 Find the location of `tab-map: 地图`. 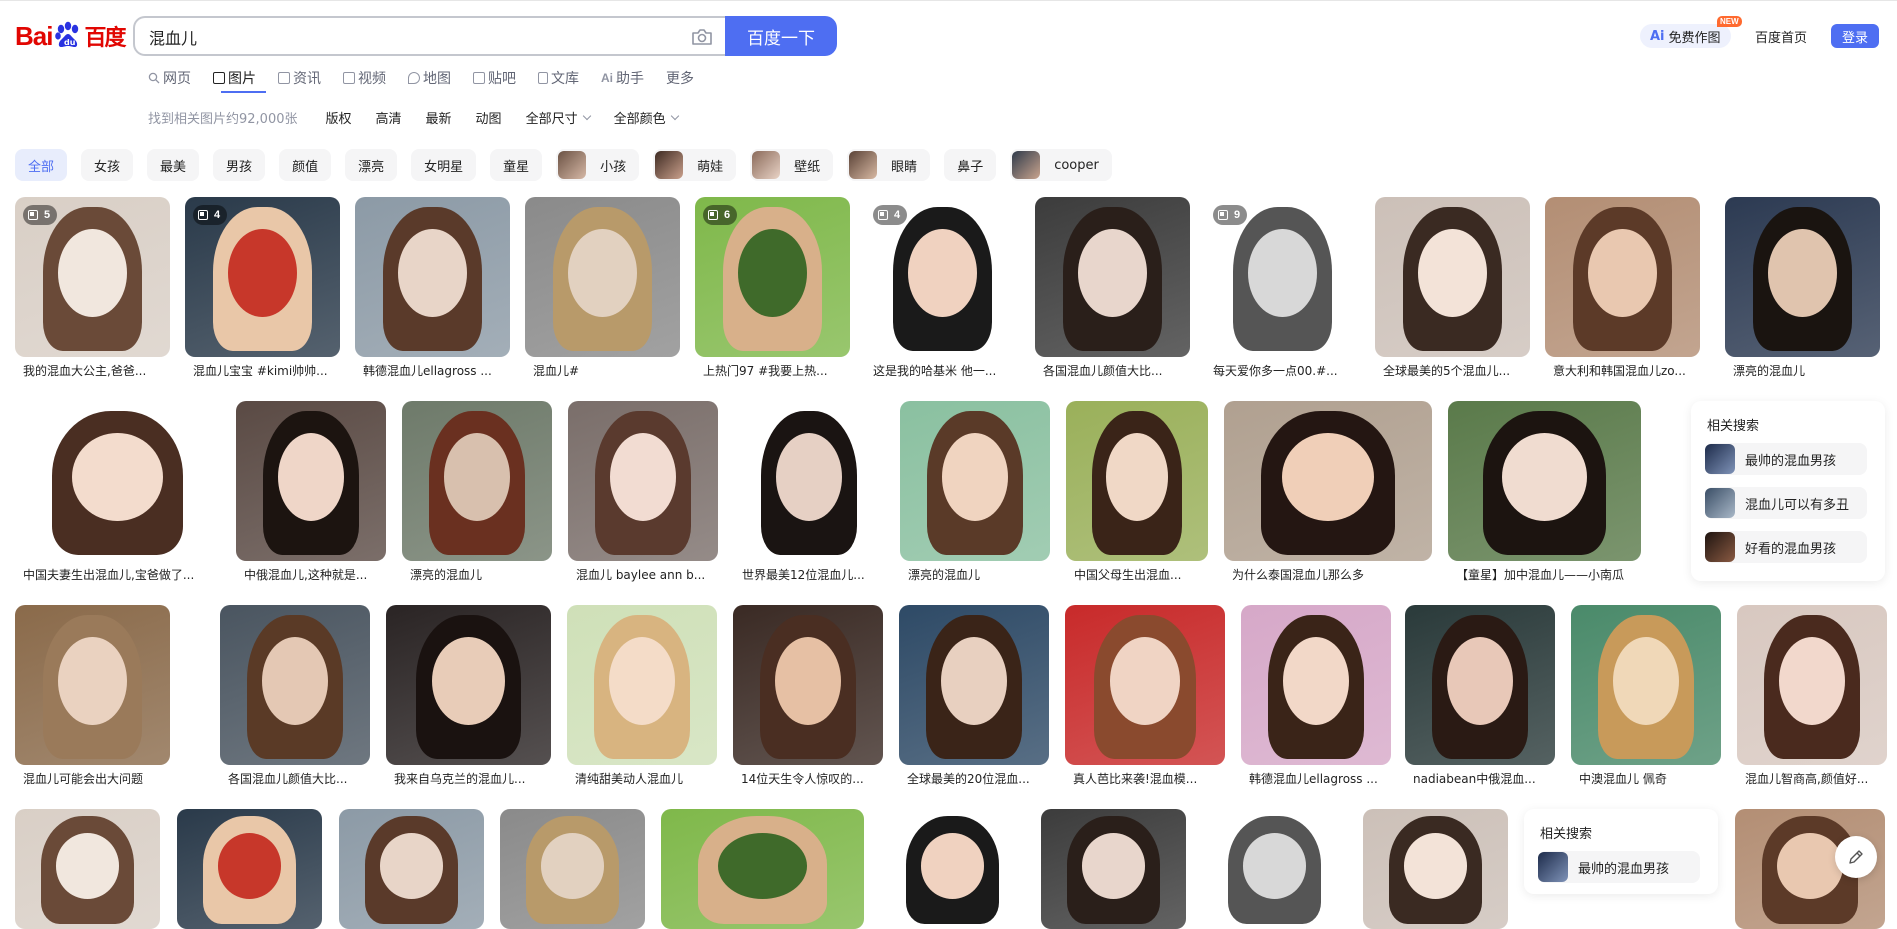

tab-map: 地图 is located at coordinates (429, 78).